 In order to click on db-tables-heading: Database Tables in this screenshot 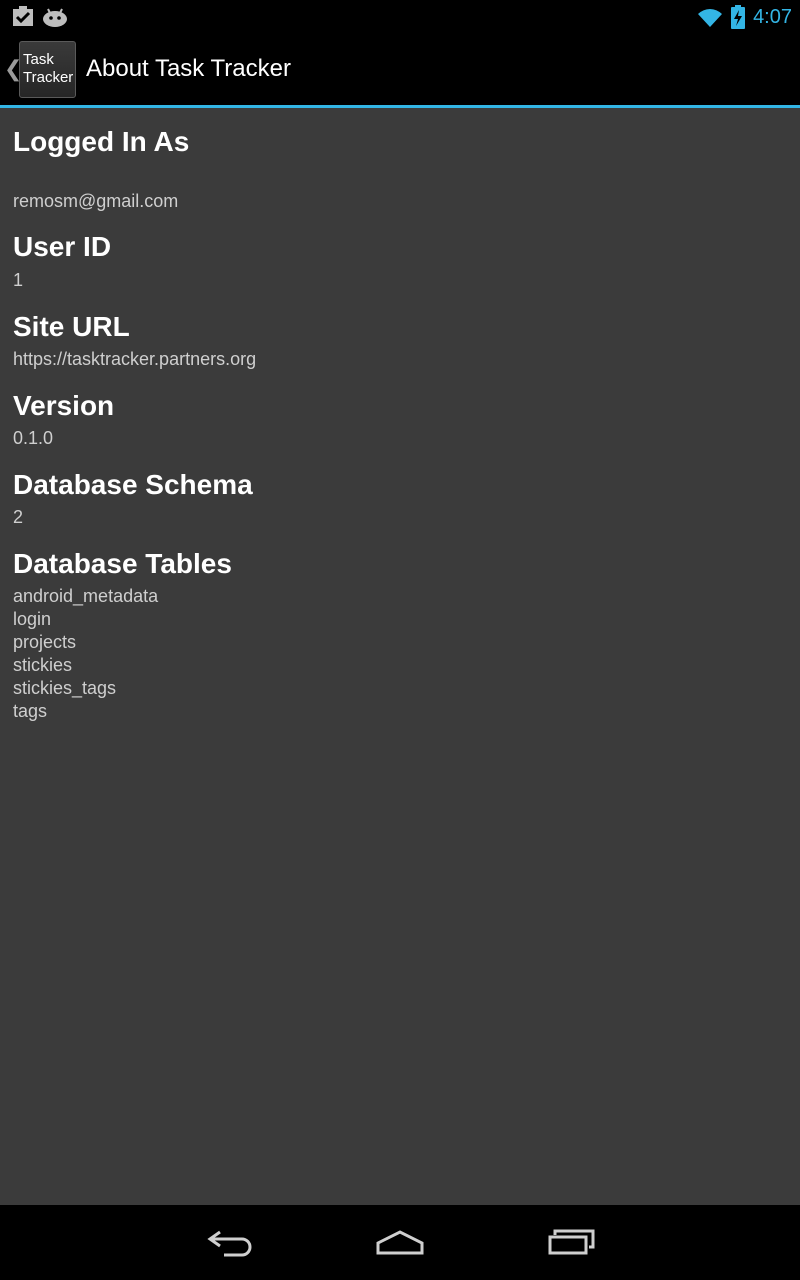, I will do `click(122, 563)`.